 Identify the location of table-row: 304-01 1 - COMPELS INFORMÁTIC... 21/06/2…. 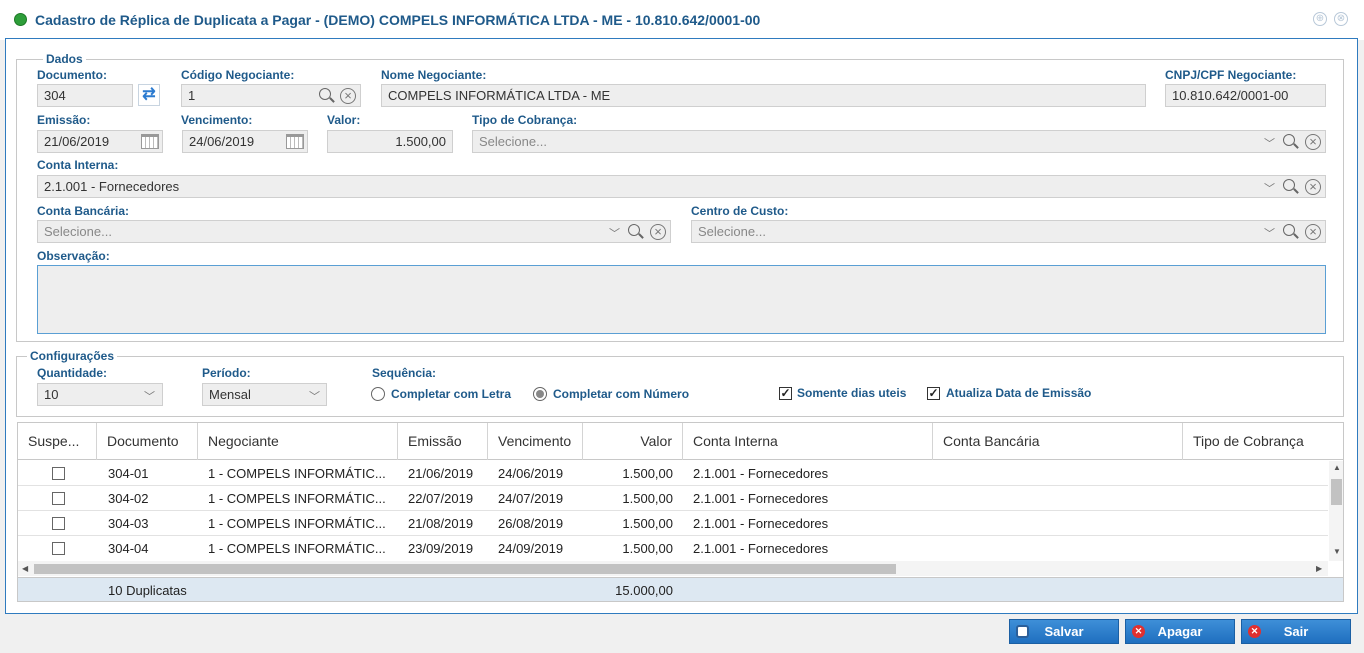
(673, 473).